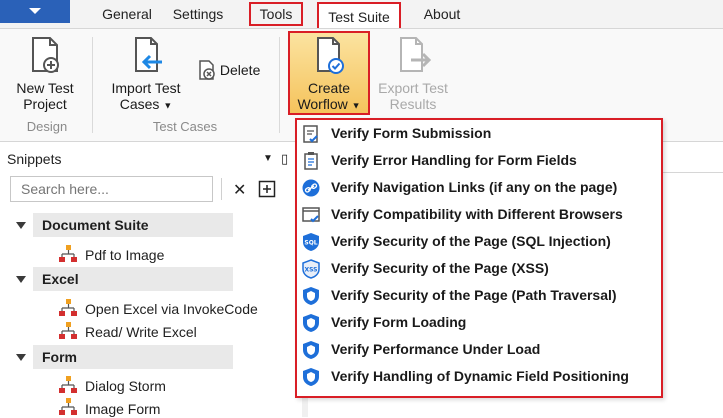  What do you see at coordinates (45, 73) in the screenshot?
I see `new-test-project-button: New Test Project` at bounding box center [45, 73].